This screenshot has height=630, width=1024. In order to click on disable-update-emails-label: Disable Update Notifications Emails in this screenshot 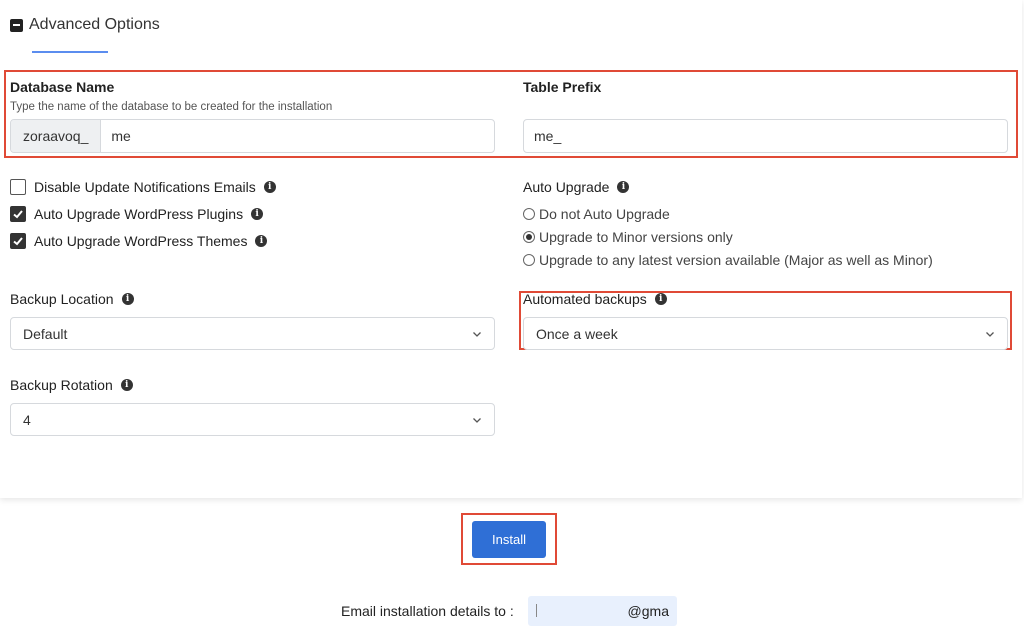, I will do `click(145, 187)`.